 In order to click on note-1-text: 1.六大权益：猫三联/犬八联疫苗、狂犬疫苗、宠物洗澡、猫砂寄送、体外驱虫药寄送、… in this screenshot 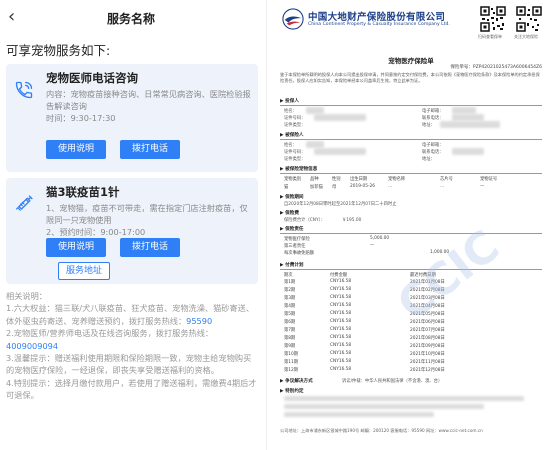, I will do `click(130, 314)`.